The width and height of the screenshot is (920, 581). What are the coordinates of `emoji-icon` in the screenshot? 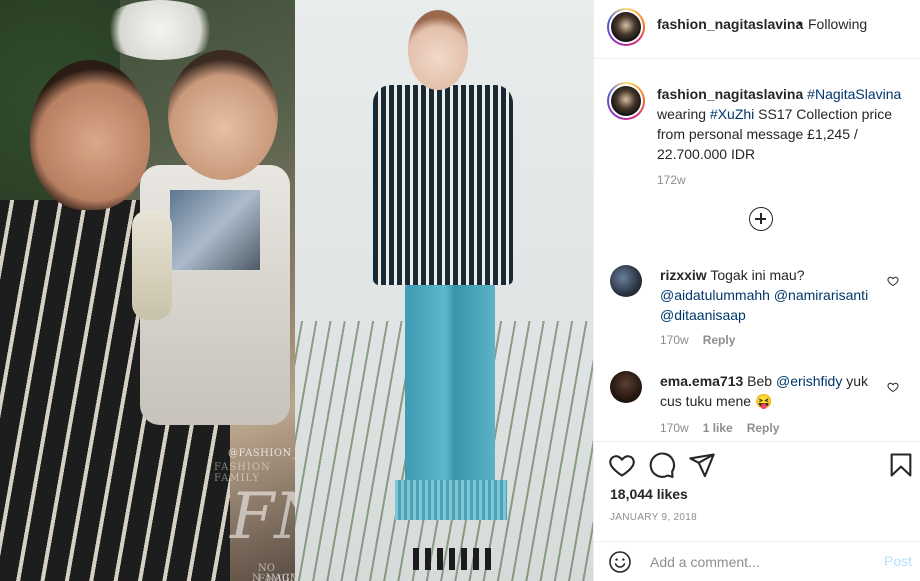 It's located at (620, 562).